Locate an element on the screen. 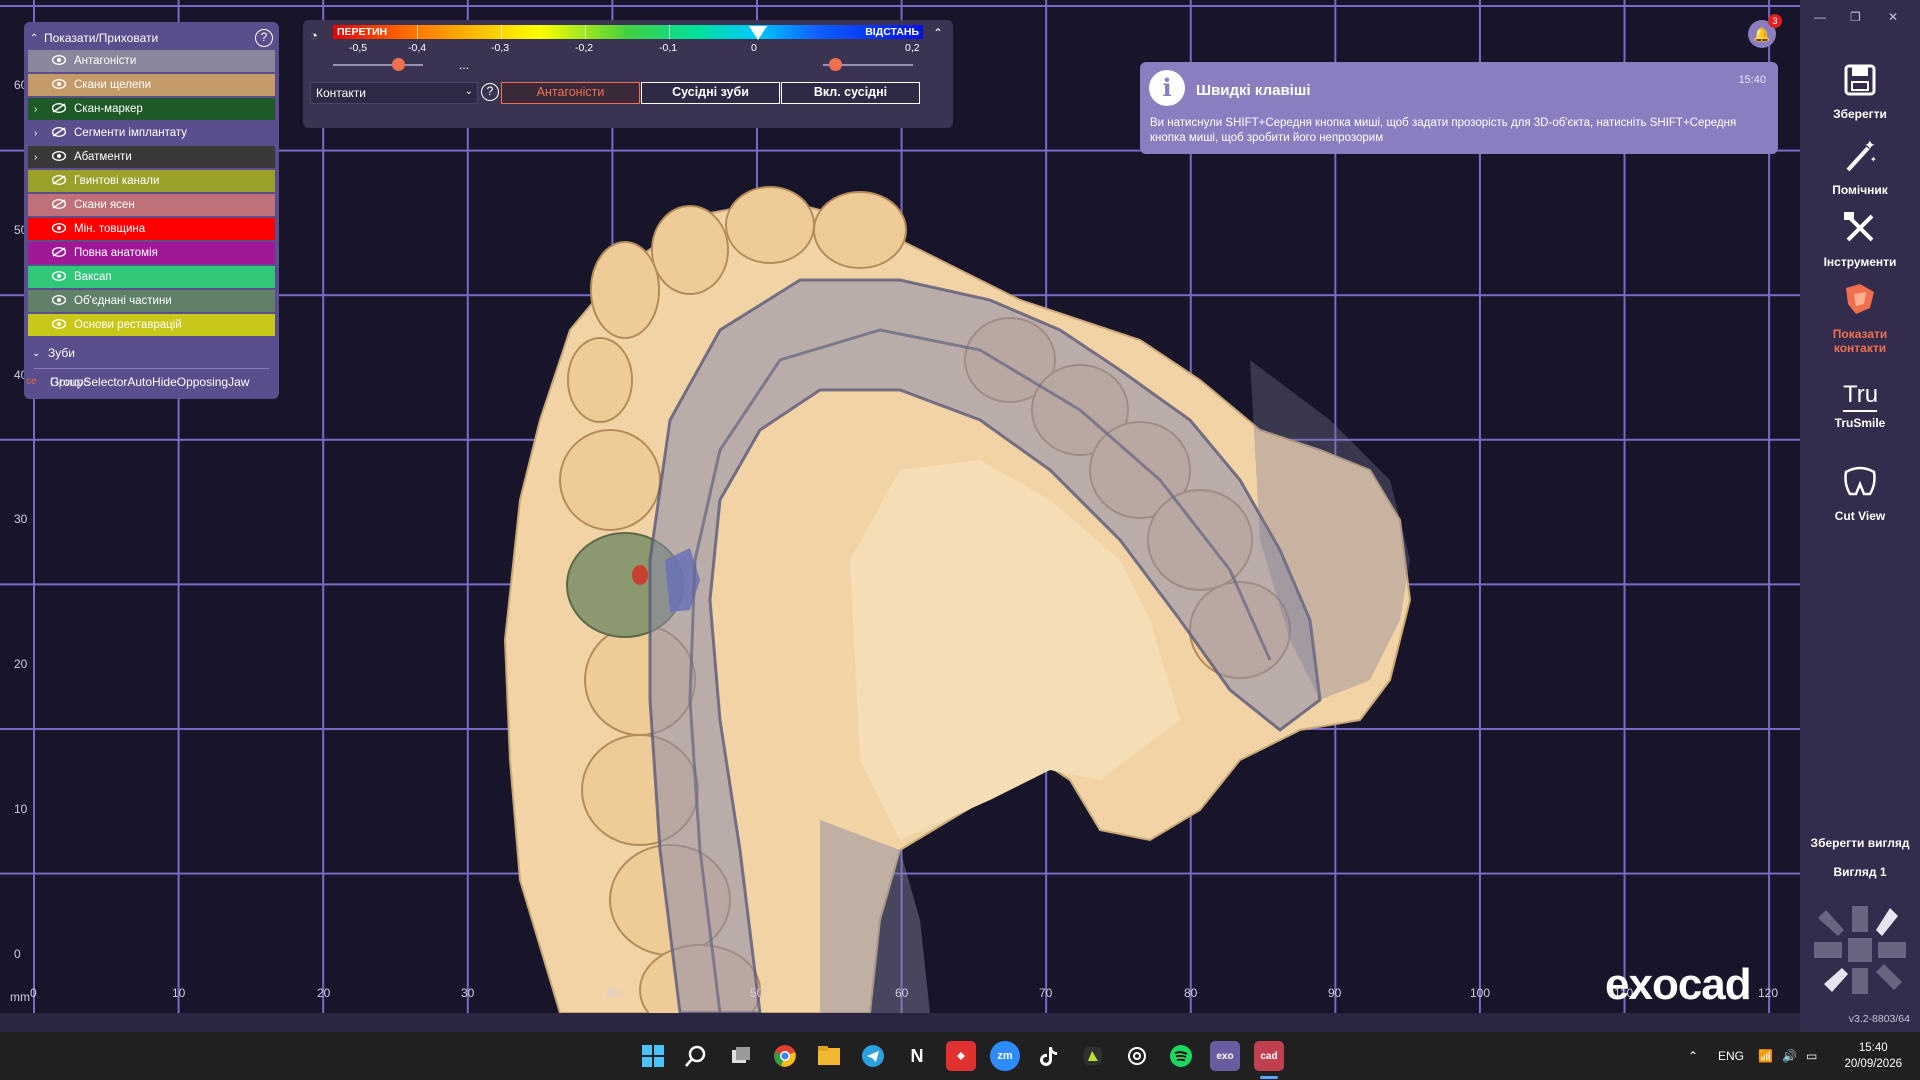  view-cube-icon is located at coordinates (1860, 950).